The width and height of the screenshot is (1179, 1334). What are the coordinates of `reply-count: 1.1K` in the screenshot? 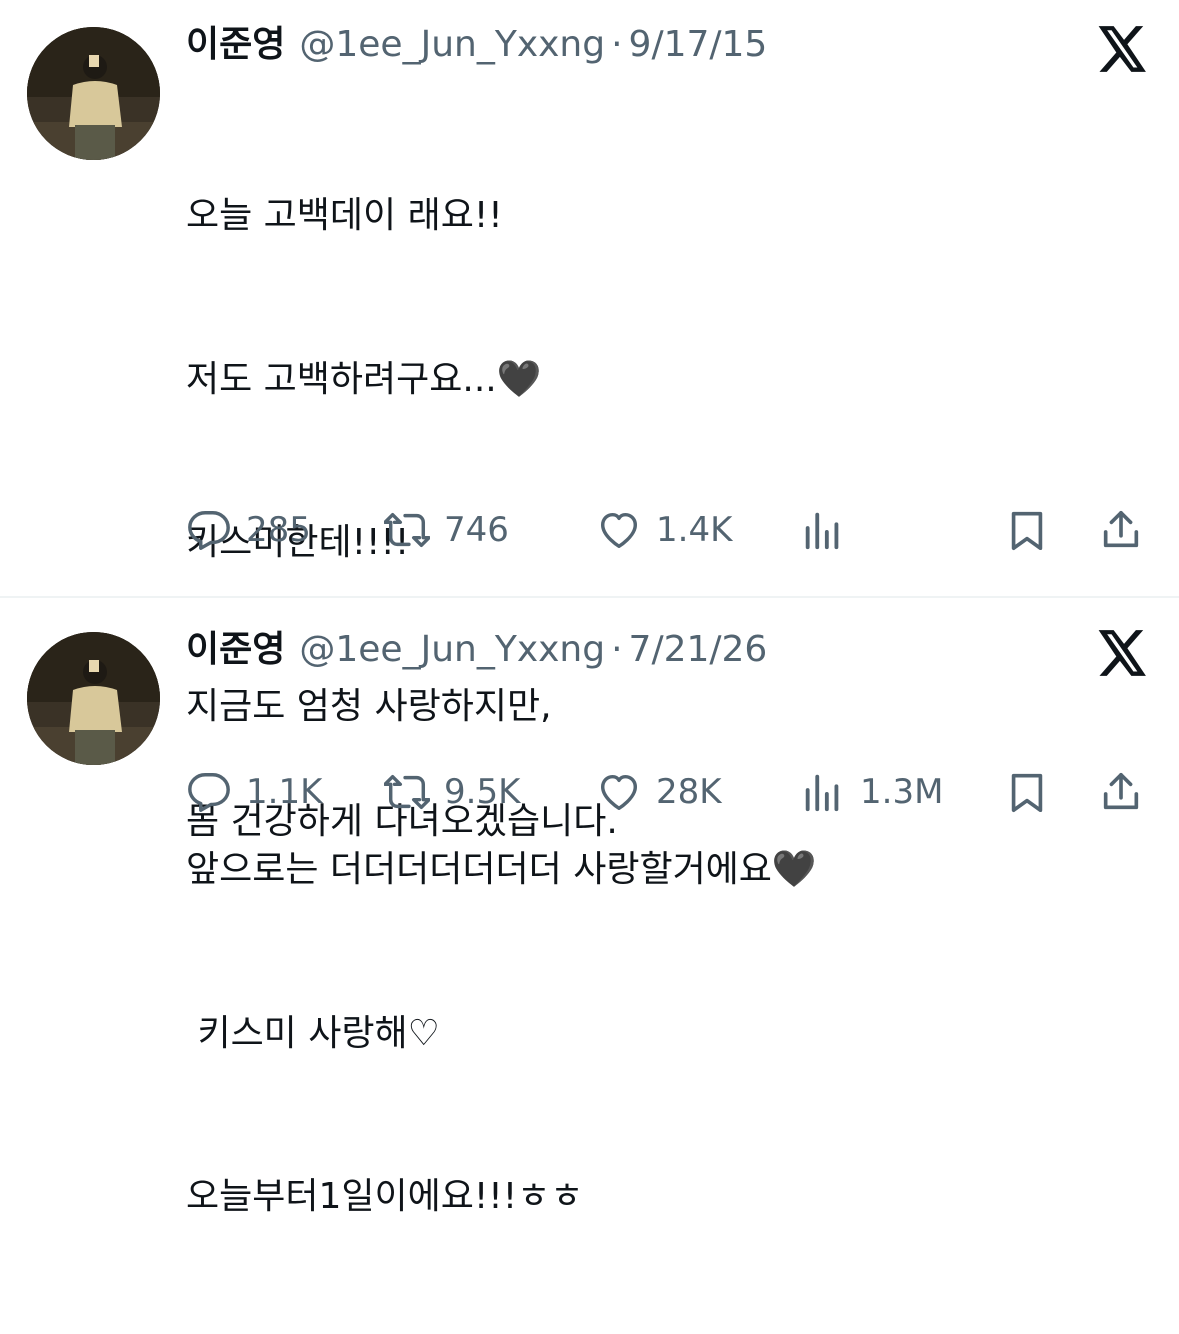 It's located at (284, 792).